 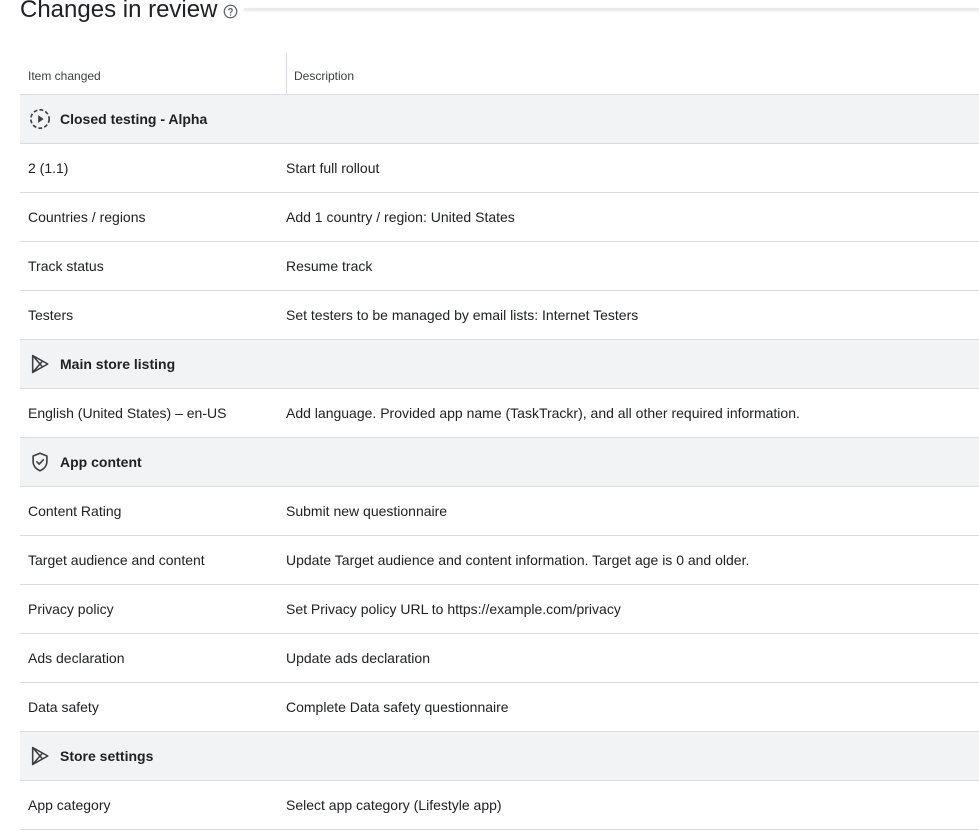 What do you see at coordinates (40, 462) in the screenshot?
I see `shield-check-icon` at bounding box center [40, 462].